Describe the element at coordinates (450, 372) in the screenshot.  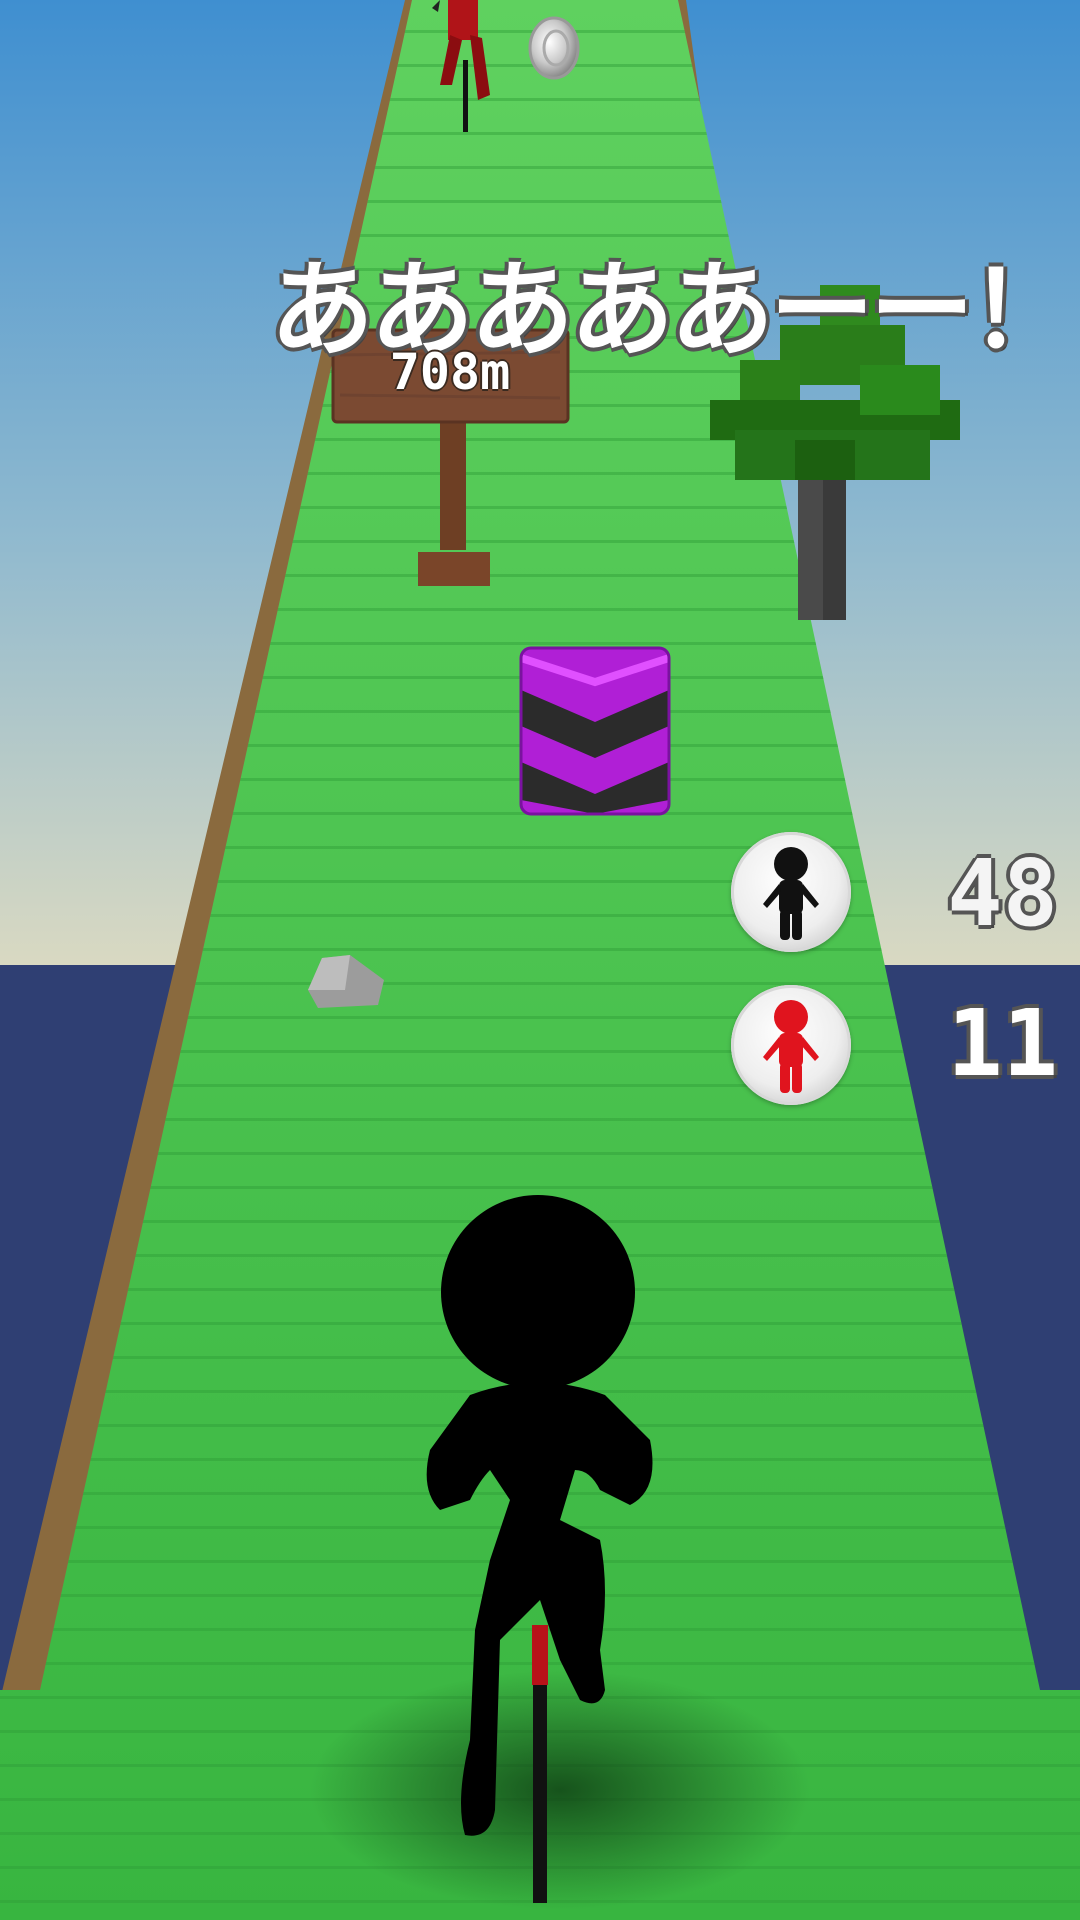
I see `sign-distance-label: 708m` at that location.